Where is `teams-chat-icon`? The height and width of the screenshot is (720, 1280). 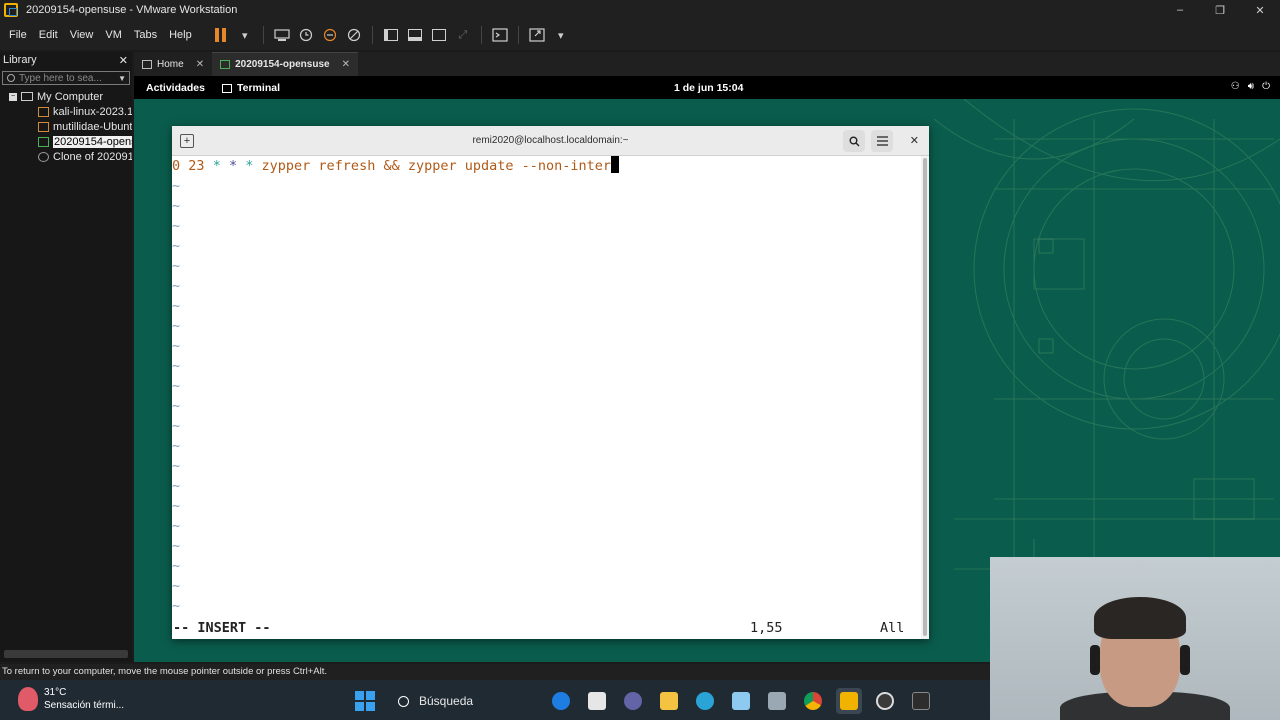
teams-chat-icon is located at coordinates (633, 701).